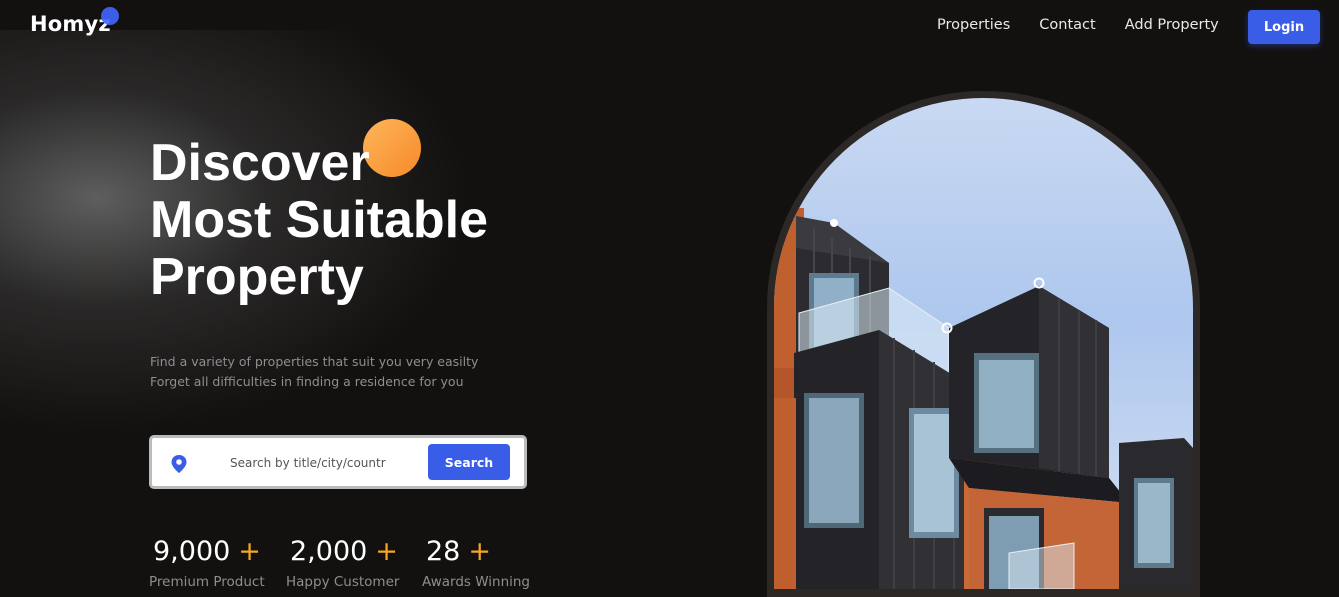 This screenshot has width=1339, height=597. What do you see at coordinates (70, 24) in the screenshot?
I see `logo: Homyz` at bounding box center [70, 24].